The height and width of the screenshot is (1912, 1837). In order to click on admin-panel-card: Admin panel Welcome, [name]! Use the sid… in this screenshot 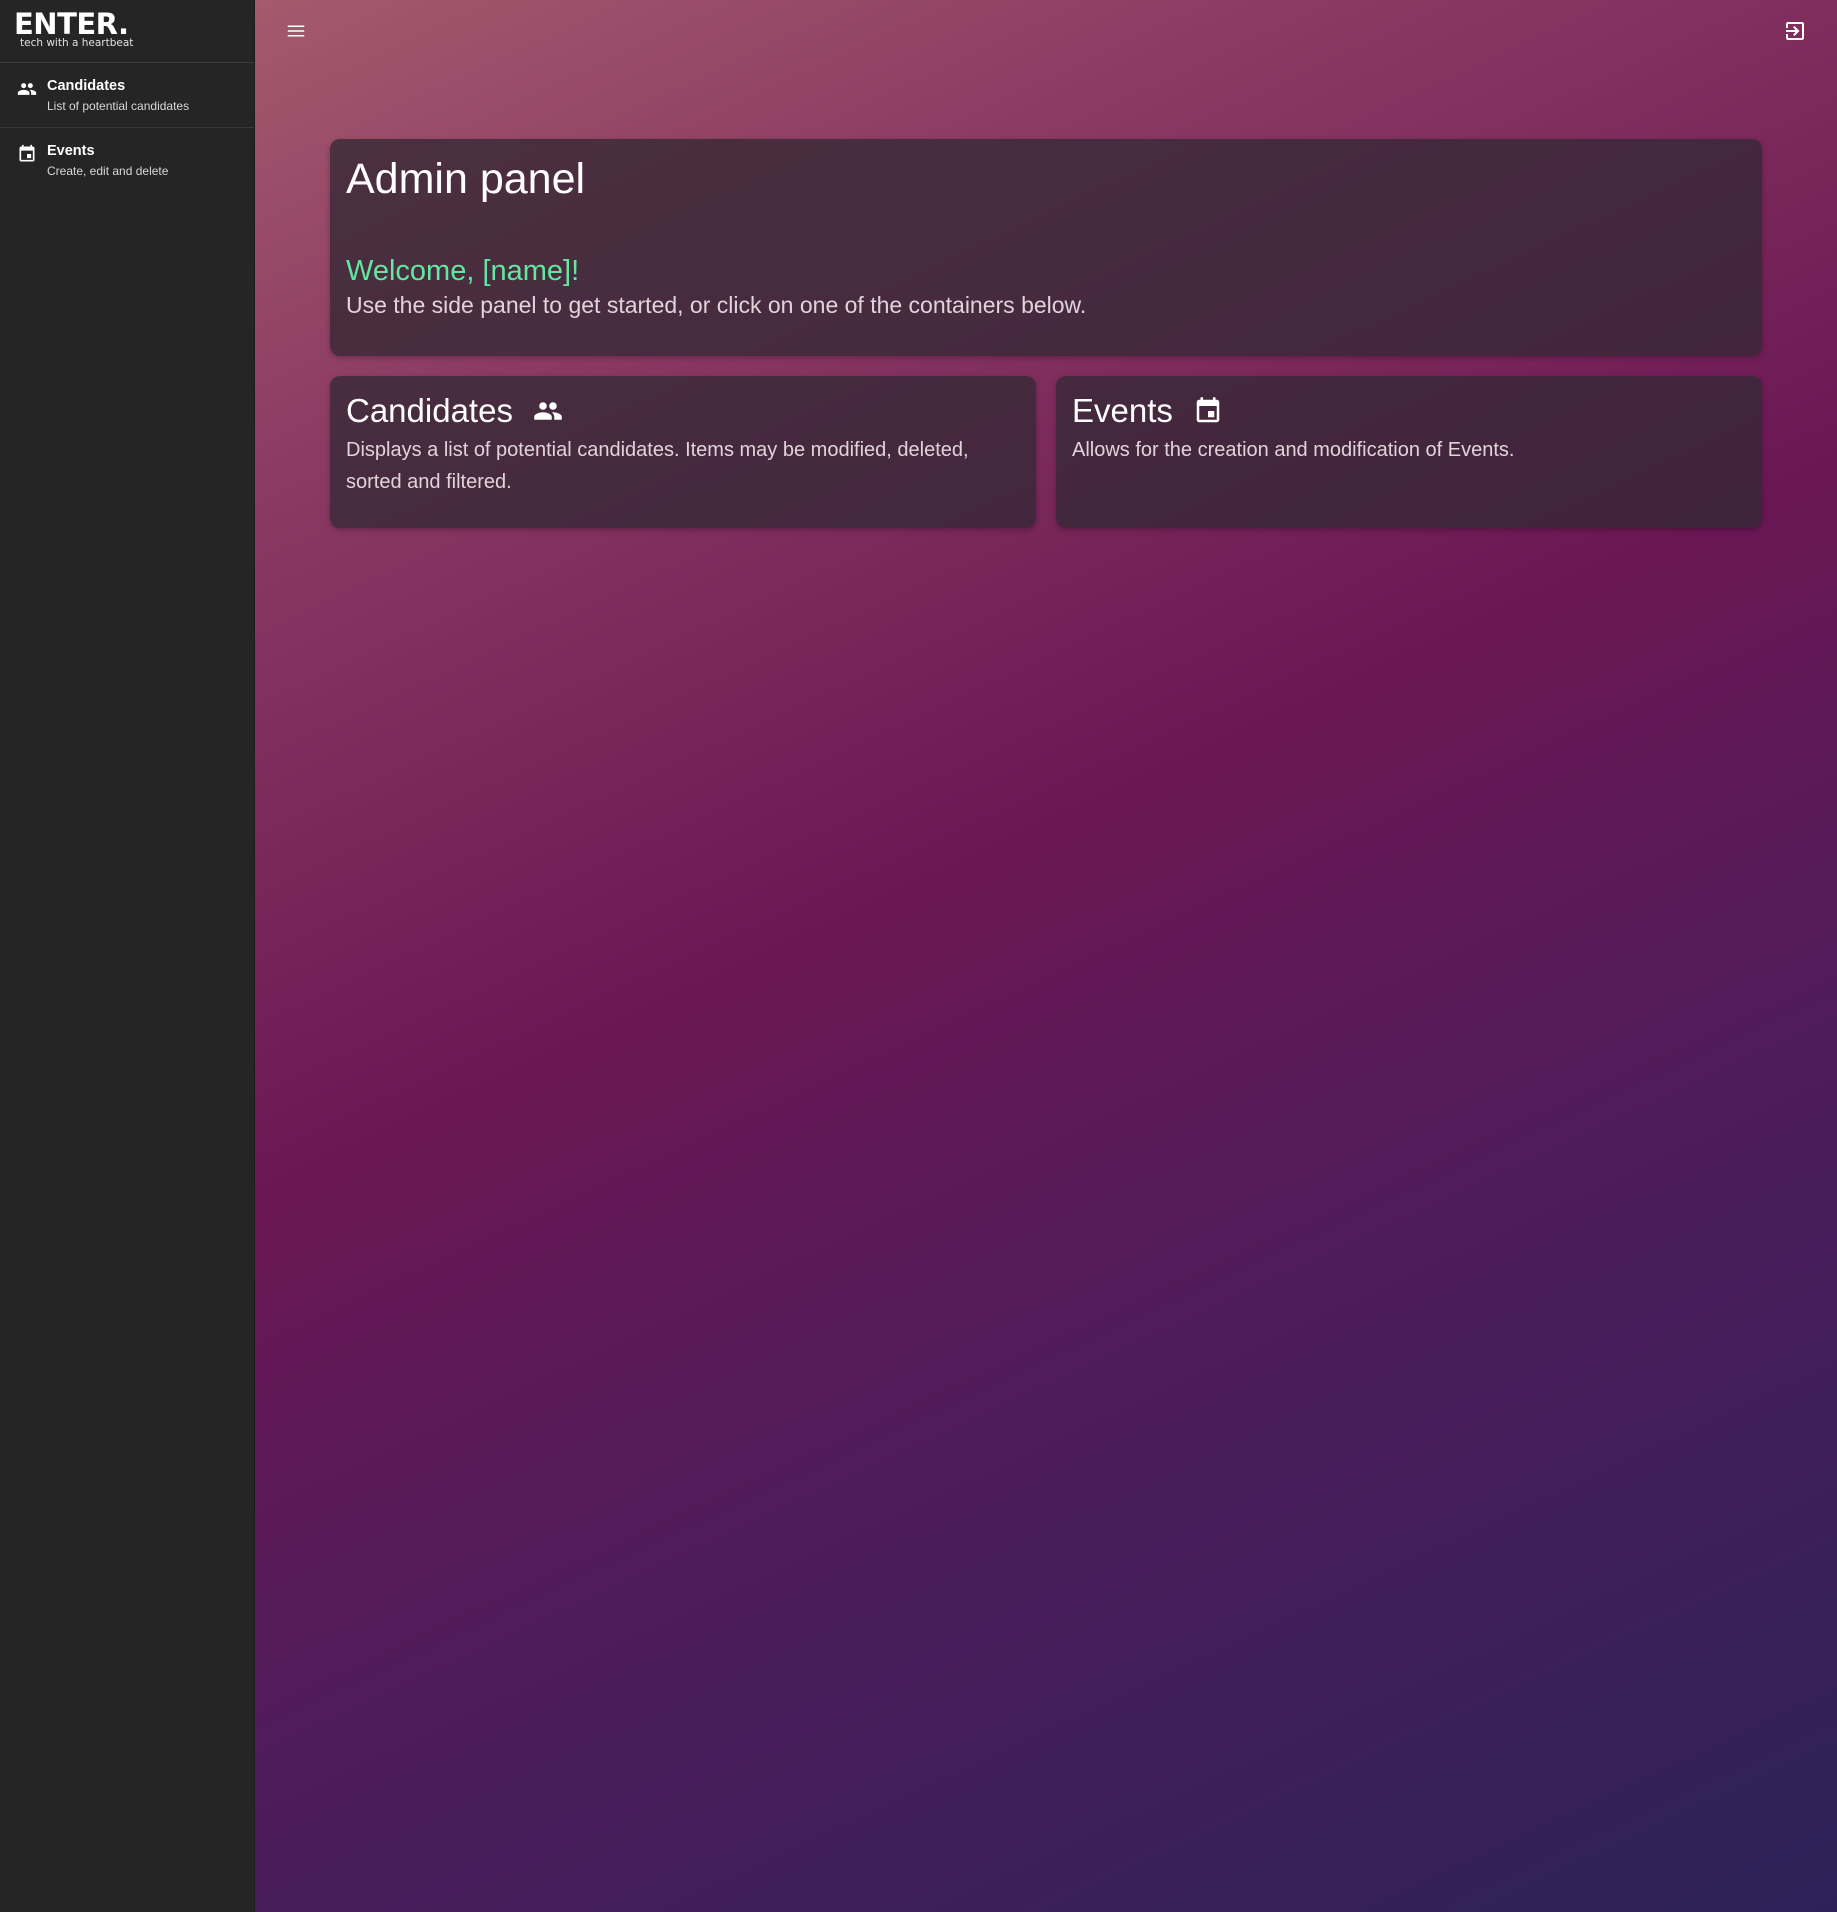, I will do `click(1046, 247)`.